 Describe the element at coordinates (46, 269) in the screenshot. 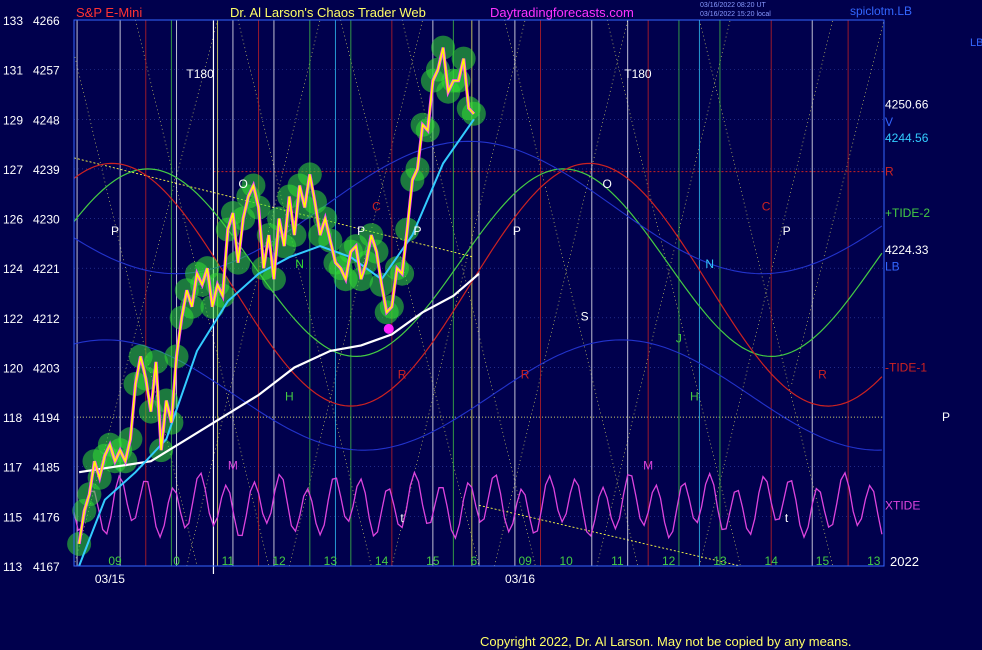

I see `y-label-price: 4221` at that location.